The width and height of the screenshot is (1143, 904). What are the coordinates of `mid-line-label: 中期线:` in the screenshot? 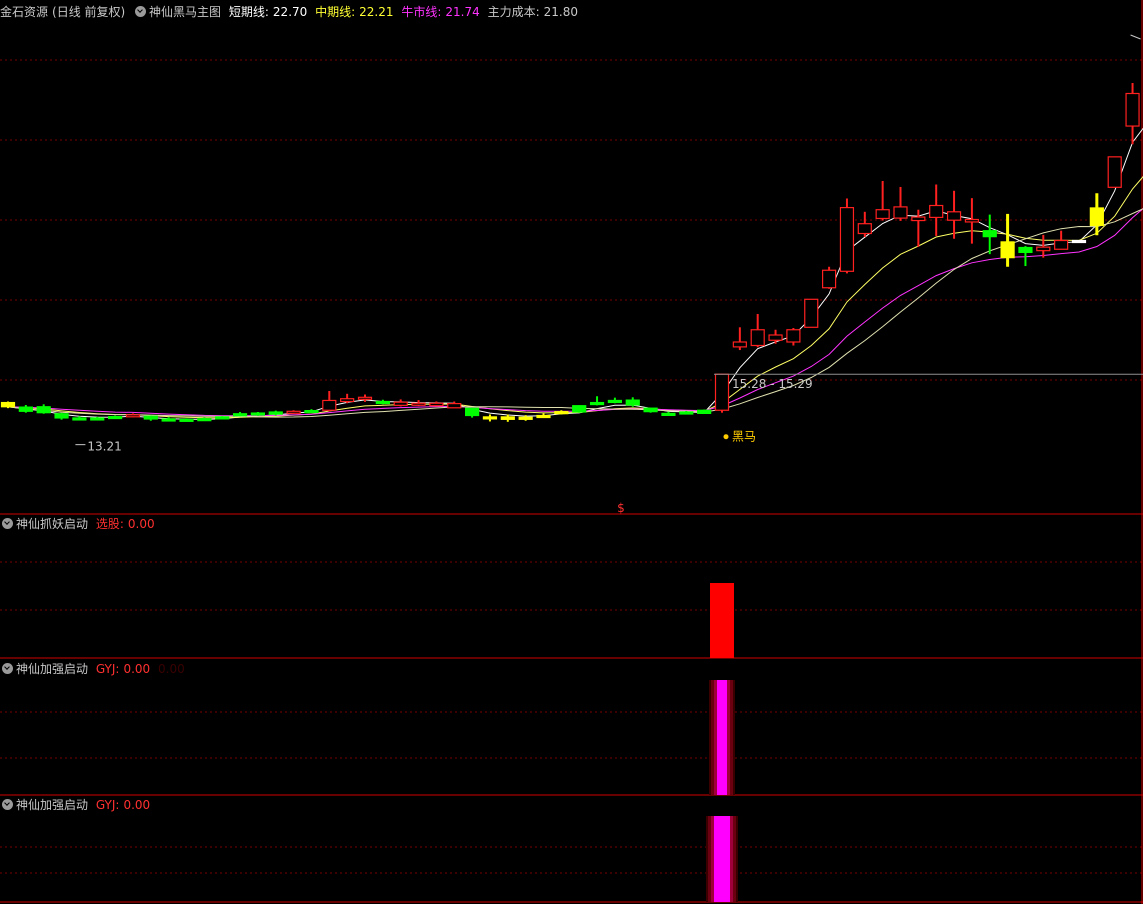 It's located at (335, 12).